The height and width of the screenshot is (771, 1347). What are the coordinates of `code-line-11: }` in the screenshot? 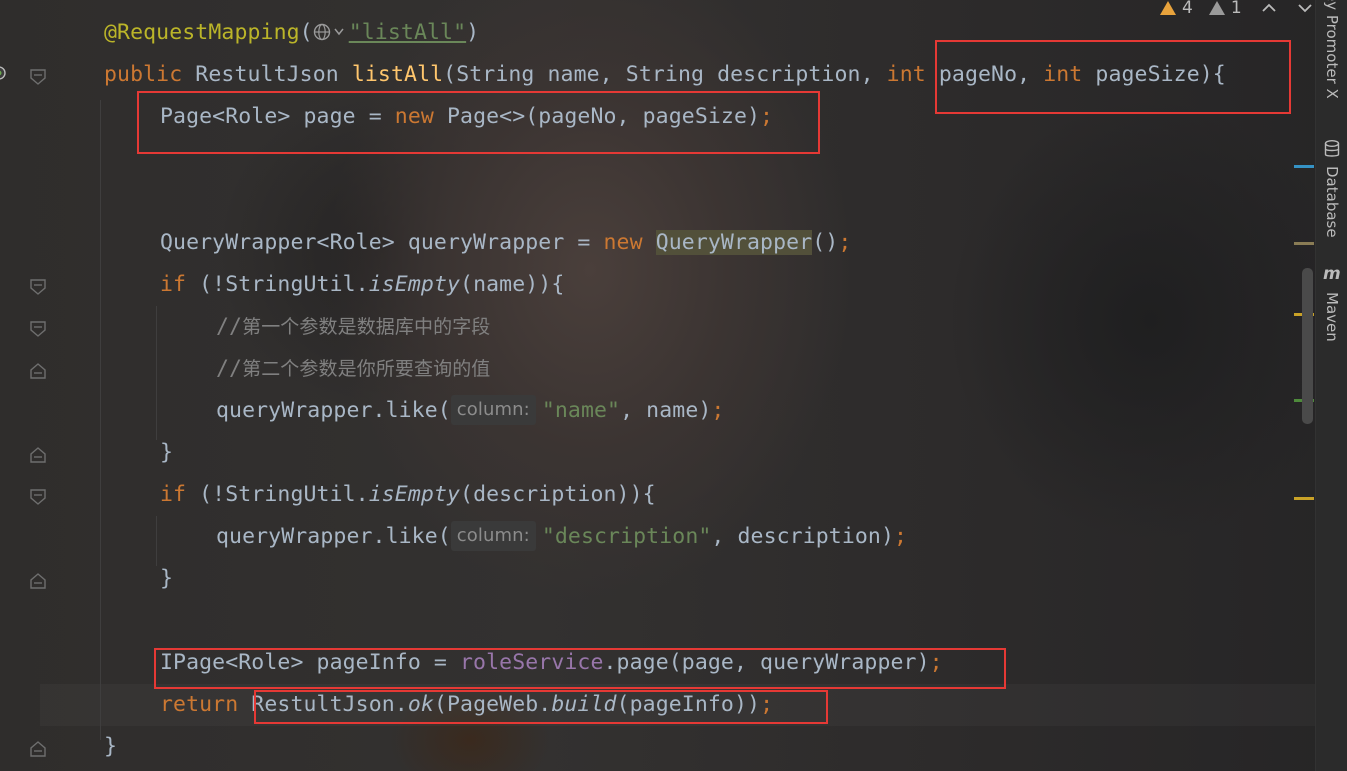 It's located at (167, 452).